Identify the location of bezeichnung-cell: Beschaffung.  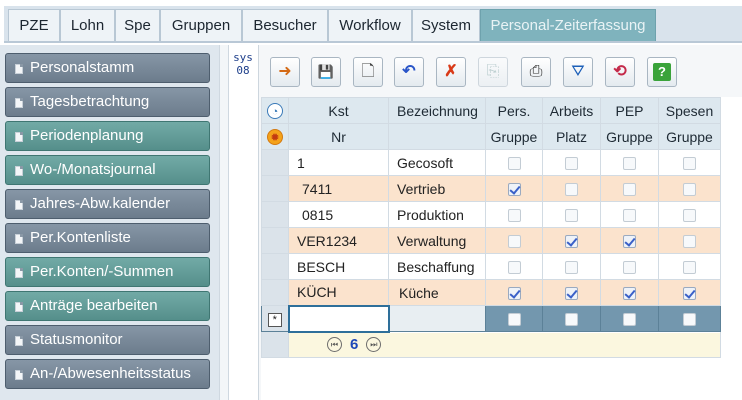
(437, 266).